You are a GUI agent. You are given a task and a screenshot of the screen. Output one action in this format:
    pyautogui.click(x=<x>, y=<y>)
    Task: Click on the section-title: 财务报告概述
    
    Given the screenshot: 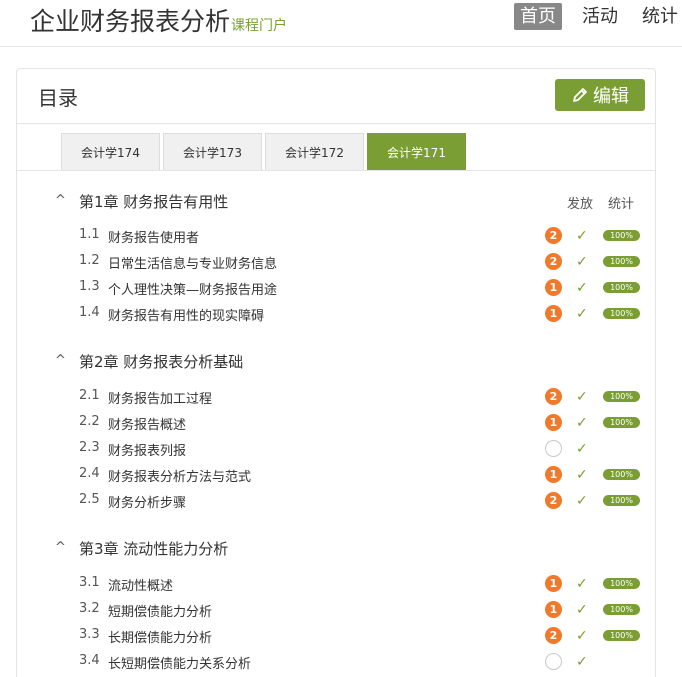 What is the action you would take?
    pyautogui.click(x=147, y=423)
    